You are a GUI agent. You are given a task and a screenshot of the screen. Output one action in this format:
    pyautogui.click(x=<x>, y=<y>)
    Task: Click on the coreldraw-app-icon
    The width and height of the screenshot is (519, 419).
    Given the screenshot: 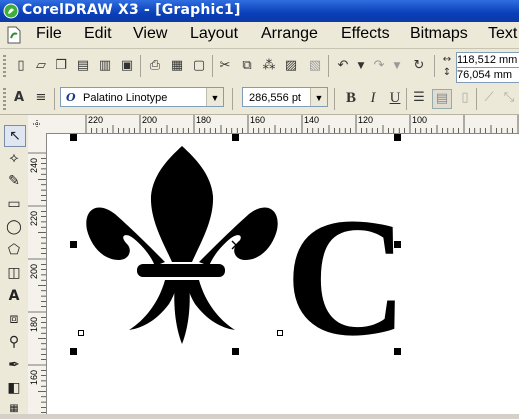 What is the action you would take?
    pyautogui.click(x=11, y=11)
    